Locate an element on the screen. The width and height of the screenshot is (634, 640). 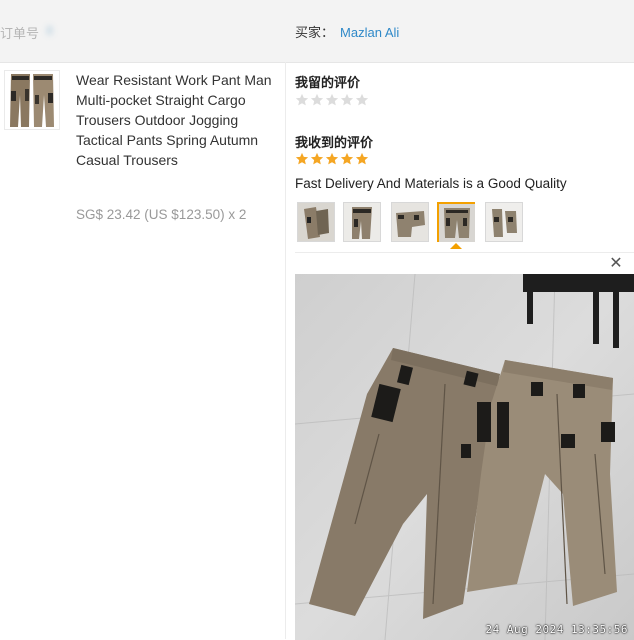
my-review-title: 我留的评价 is located at coordinates (328, 82).